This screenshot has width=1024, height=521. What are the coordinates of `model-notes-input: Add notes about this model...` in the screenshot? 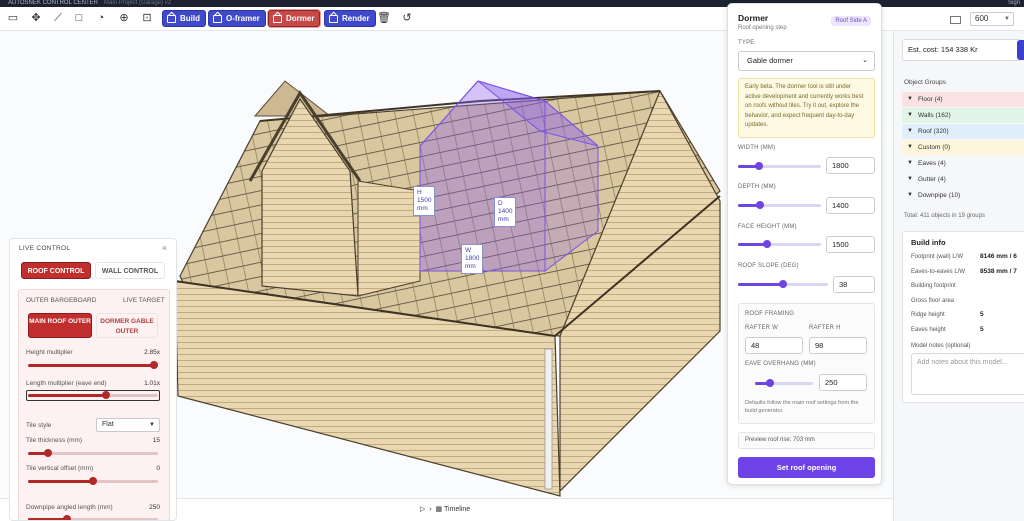 It's located at (967, 374).